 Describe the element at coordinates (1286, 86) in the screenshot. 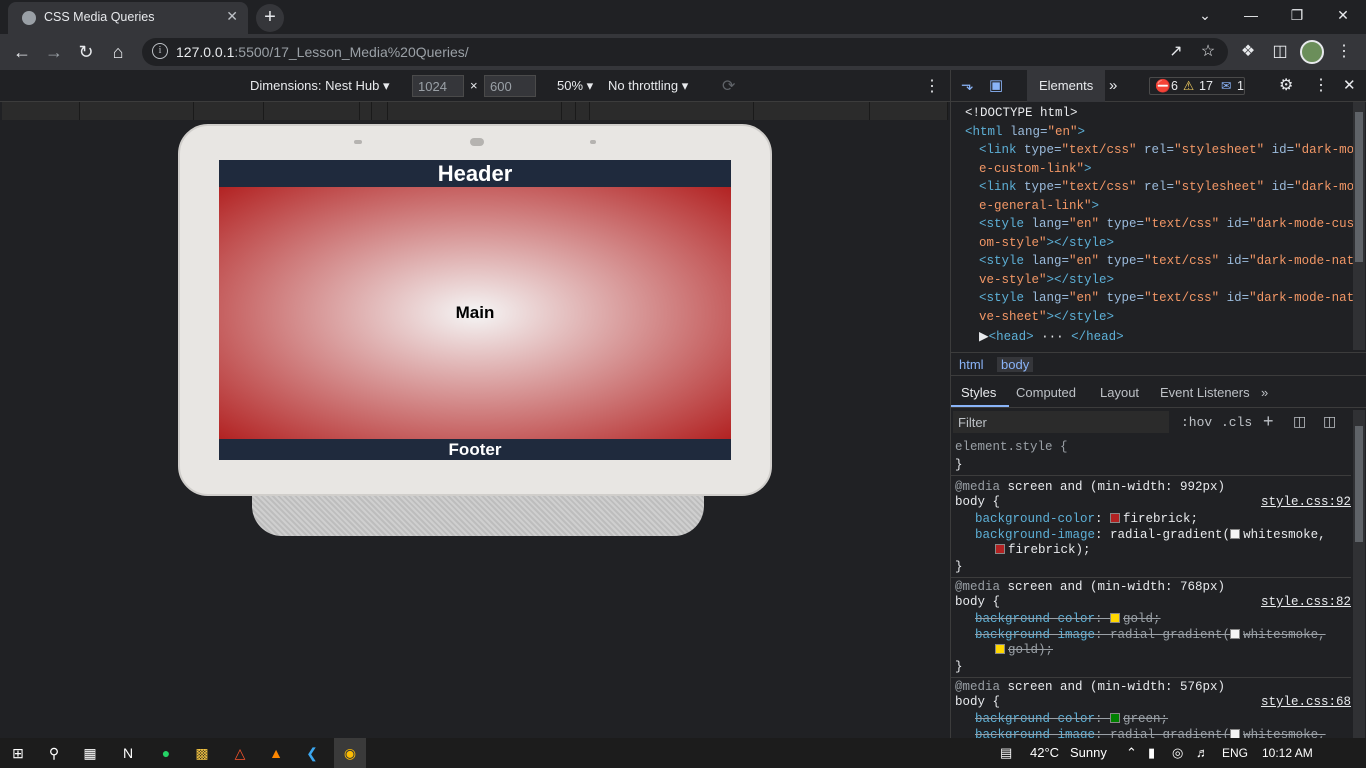

I see `settings-gear-icon: ⚙` at that location.